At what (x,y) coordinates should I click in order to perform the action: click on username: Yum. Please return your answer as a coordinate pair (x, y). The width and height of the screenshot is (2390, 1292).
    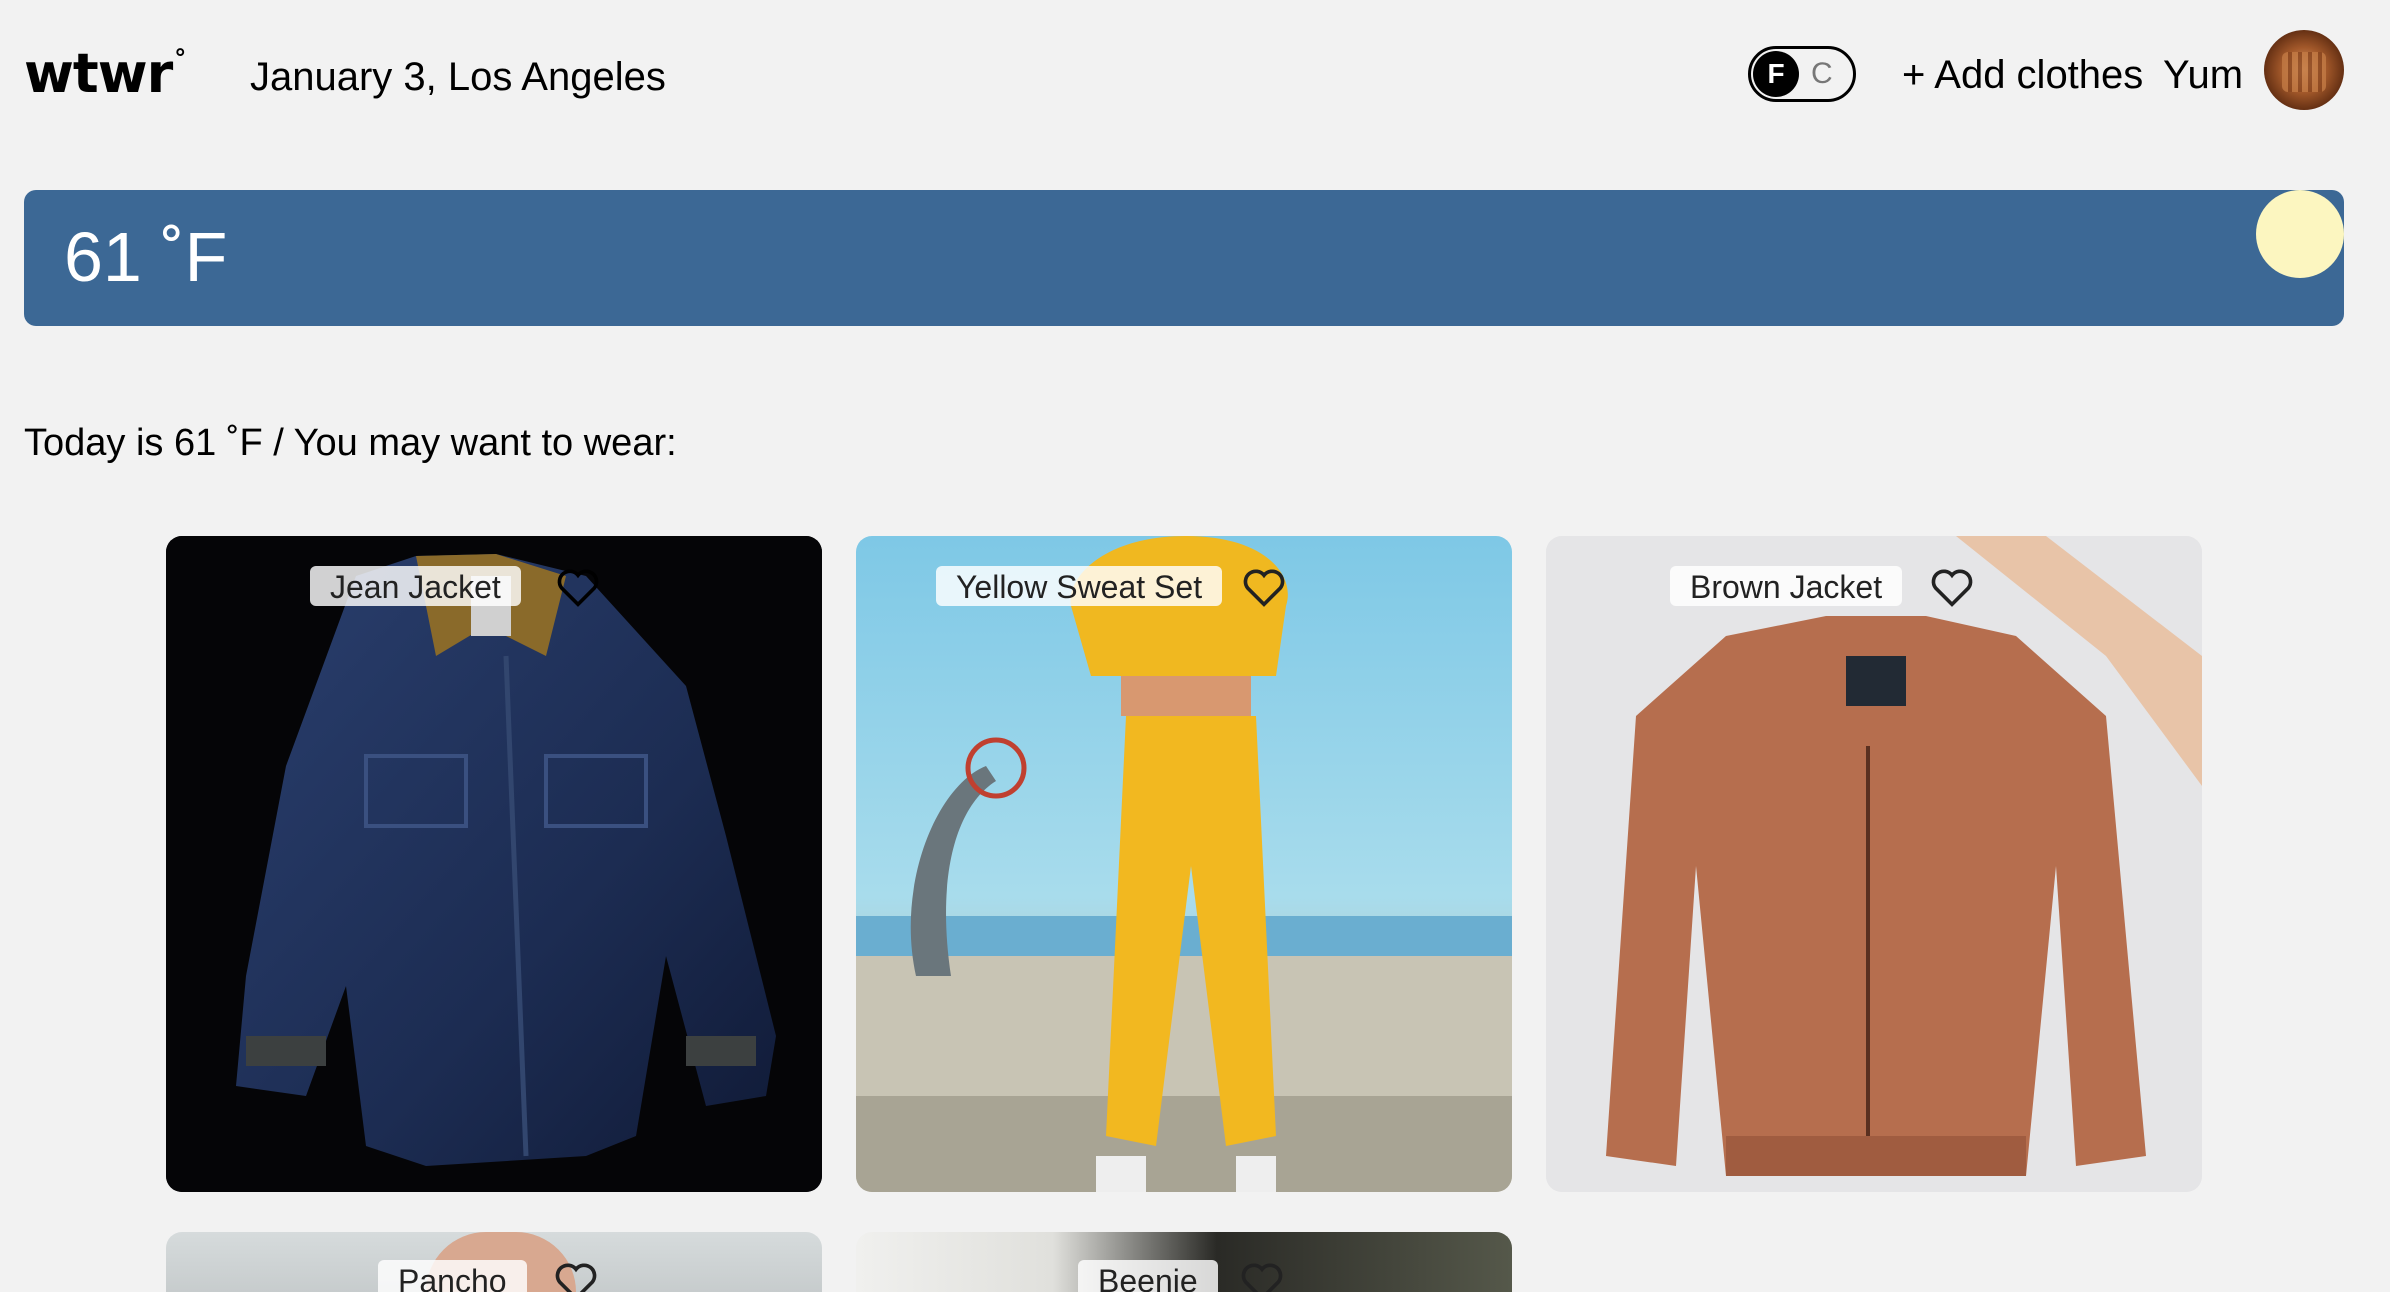
    Looking at the image, I should click on (2203, 75).